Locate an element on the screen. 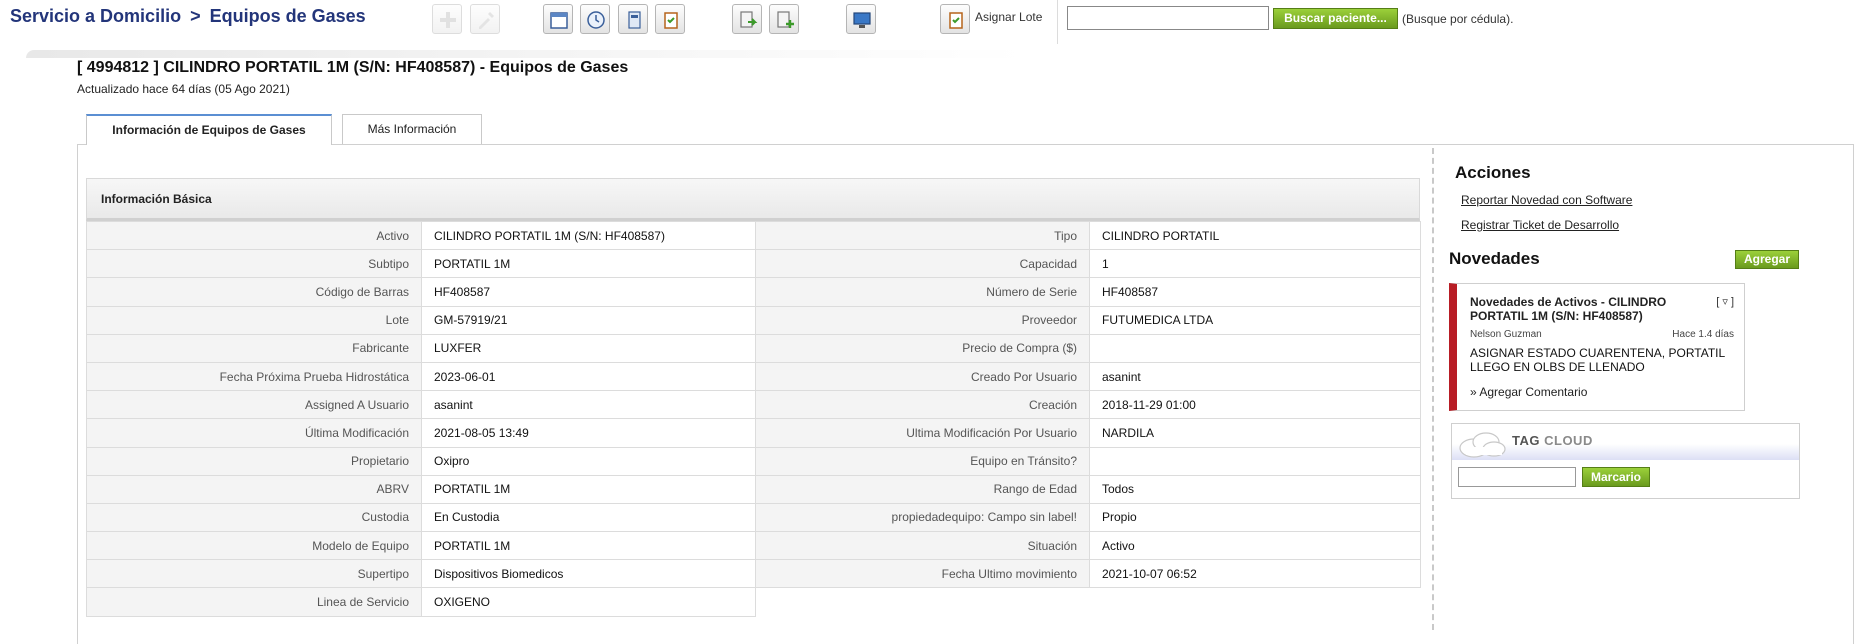  table-row: Propietario Oxipro is located at coordinates (421, 461).